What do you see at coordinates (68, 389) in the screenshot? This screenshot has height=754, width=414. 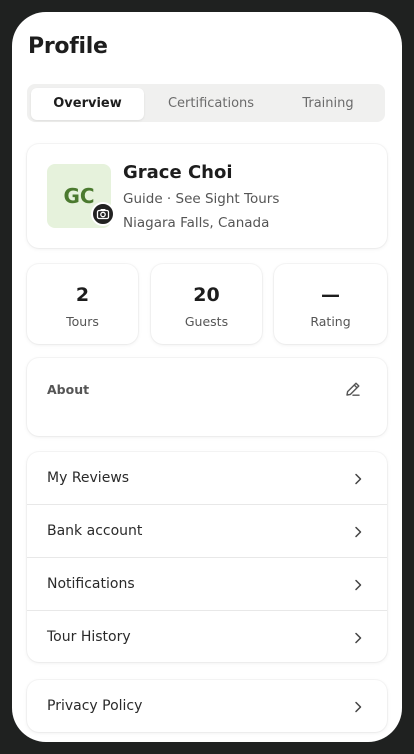 I see `about-label: About` at bounding box center [68, 389].